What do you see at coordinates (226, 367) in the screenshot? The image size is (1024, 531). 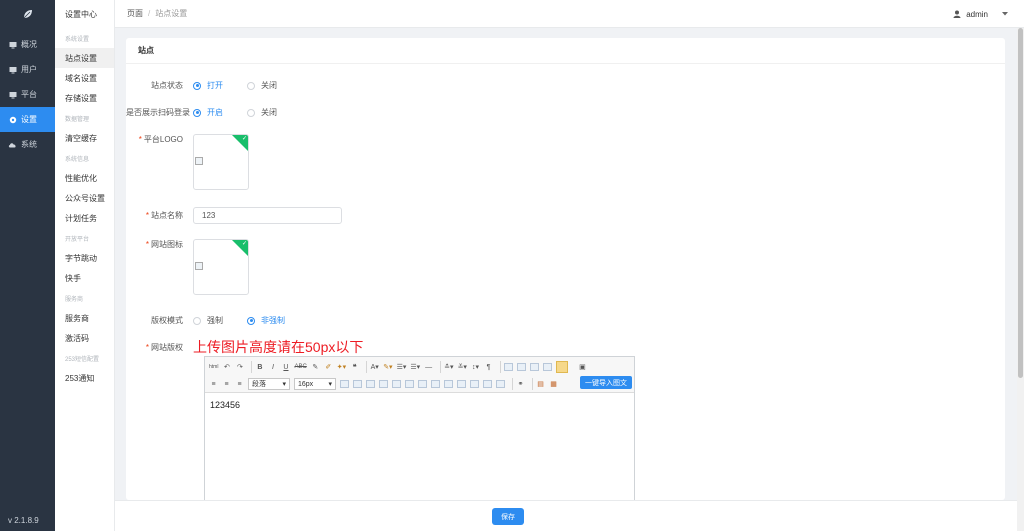 I see `undo-icon: ↶` at bounding box center [226, 367].